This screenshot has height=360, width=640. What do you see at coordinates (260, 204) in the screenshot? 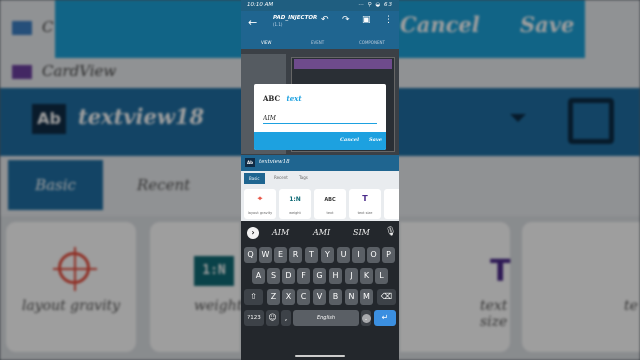
I see `property-card-layout-gravity: ⌖ layout gravity` at bounding box center [260, 204].